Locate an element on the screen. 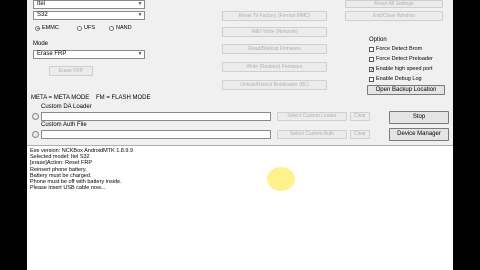 The image size is (480, 270). custom-da-input is located at coordinates (156, 116).